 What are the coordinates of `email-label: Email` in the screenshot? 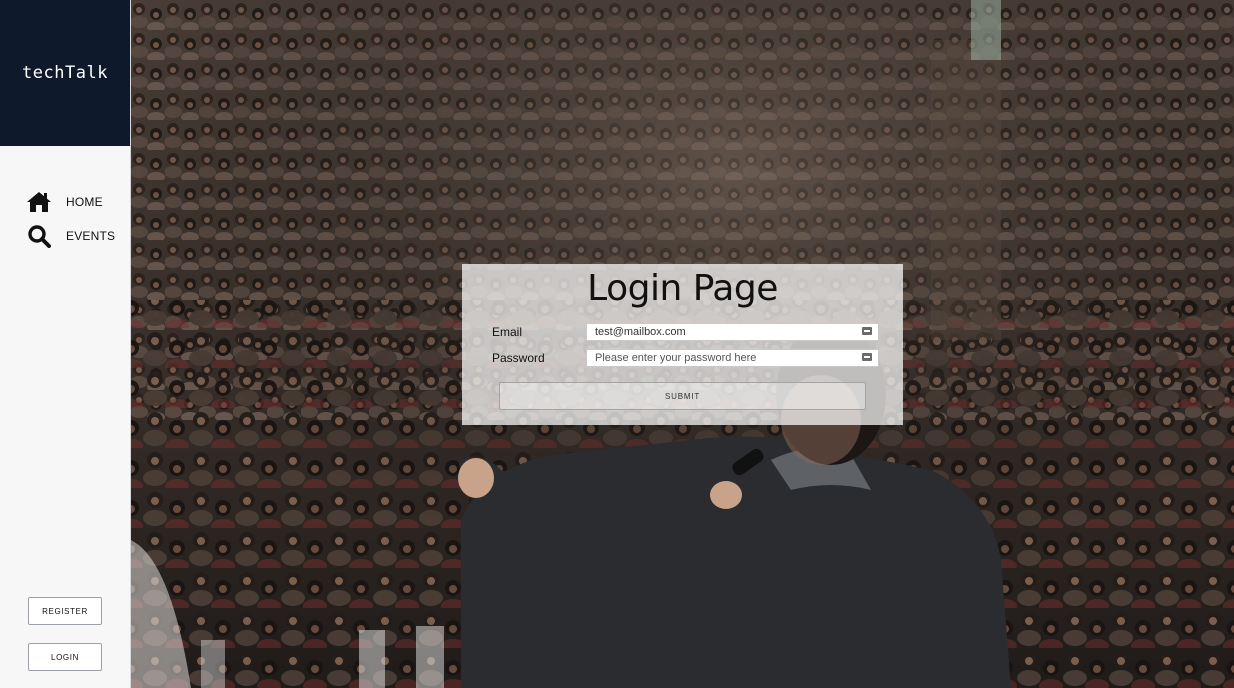 It's located at (507, 332).